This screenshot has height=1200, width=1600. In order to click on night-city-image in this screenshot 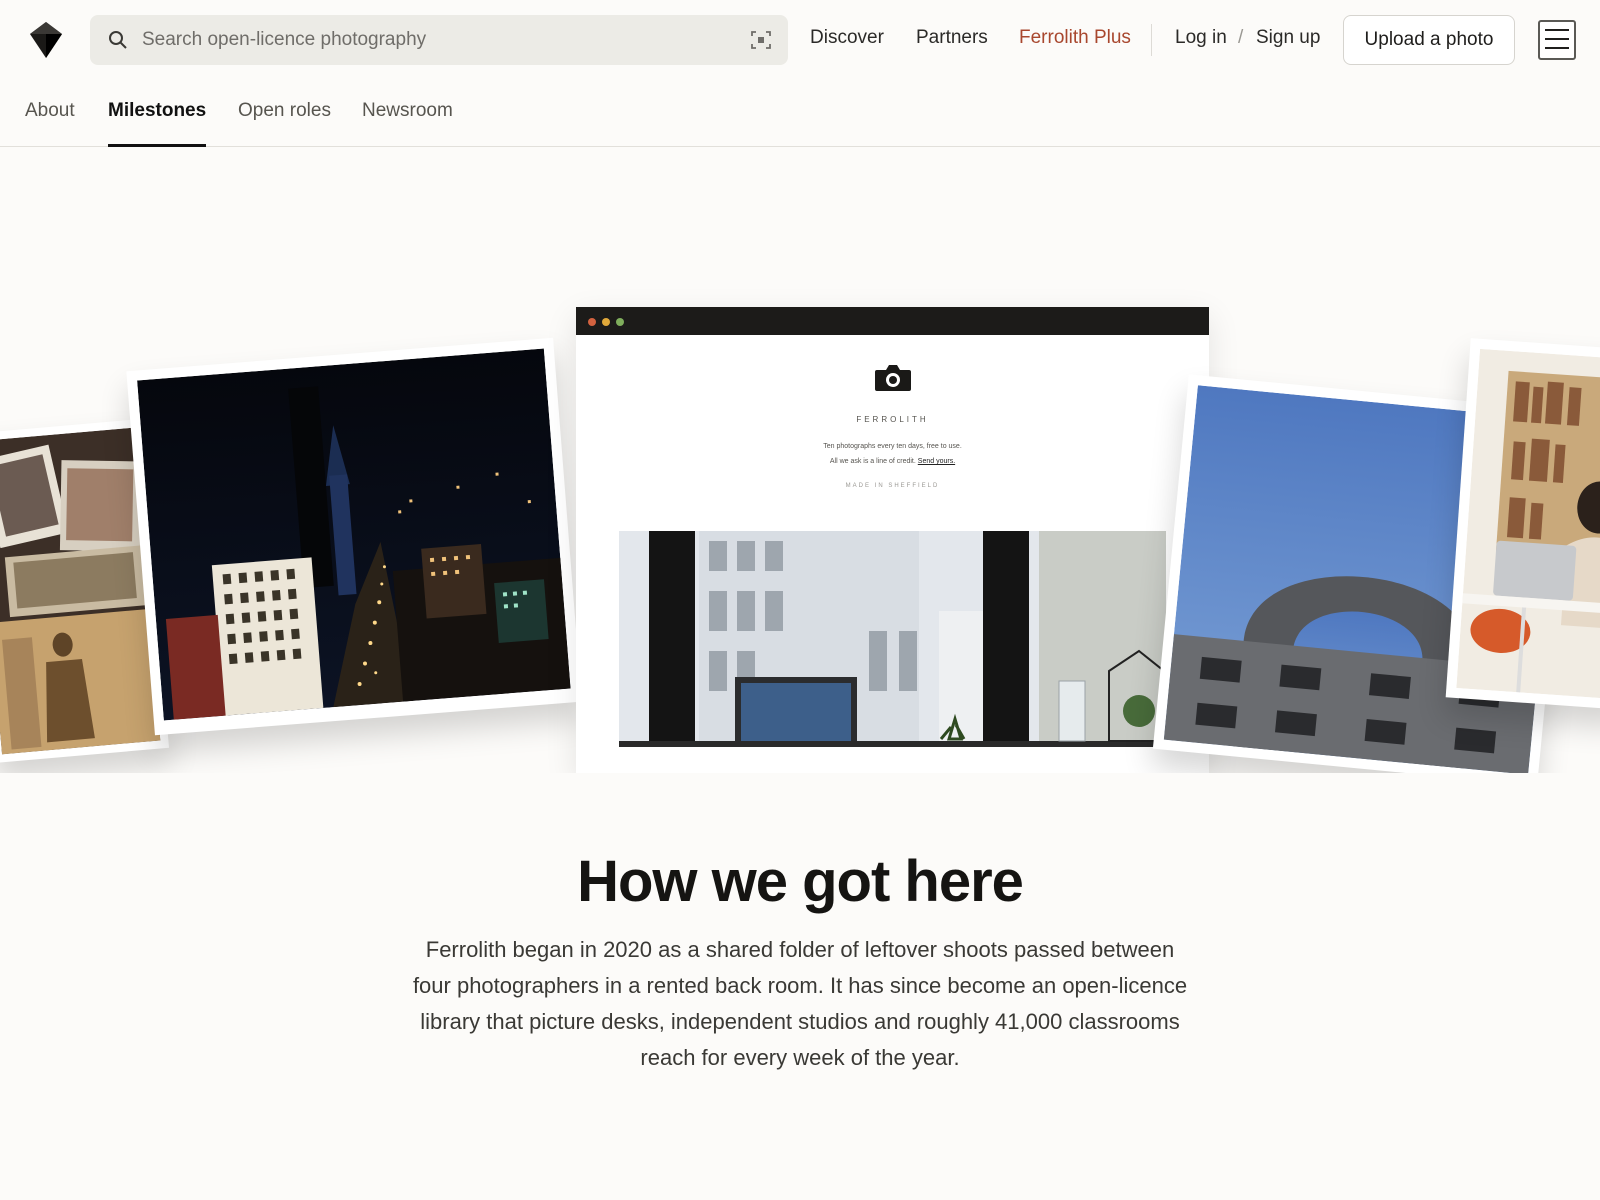, I will do `click(354, 536)`.